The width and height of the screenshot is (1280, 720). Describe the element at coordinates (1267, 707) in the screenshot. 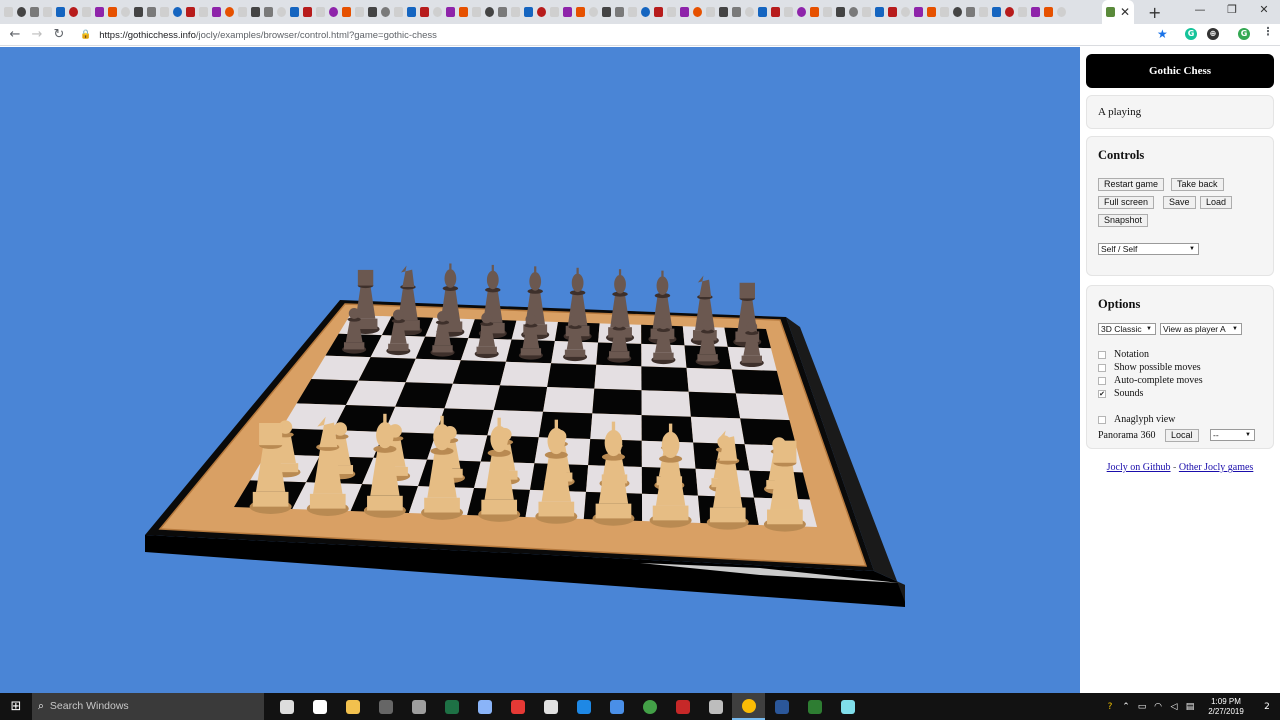

I see `notification-icon: 2` at that location.